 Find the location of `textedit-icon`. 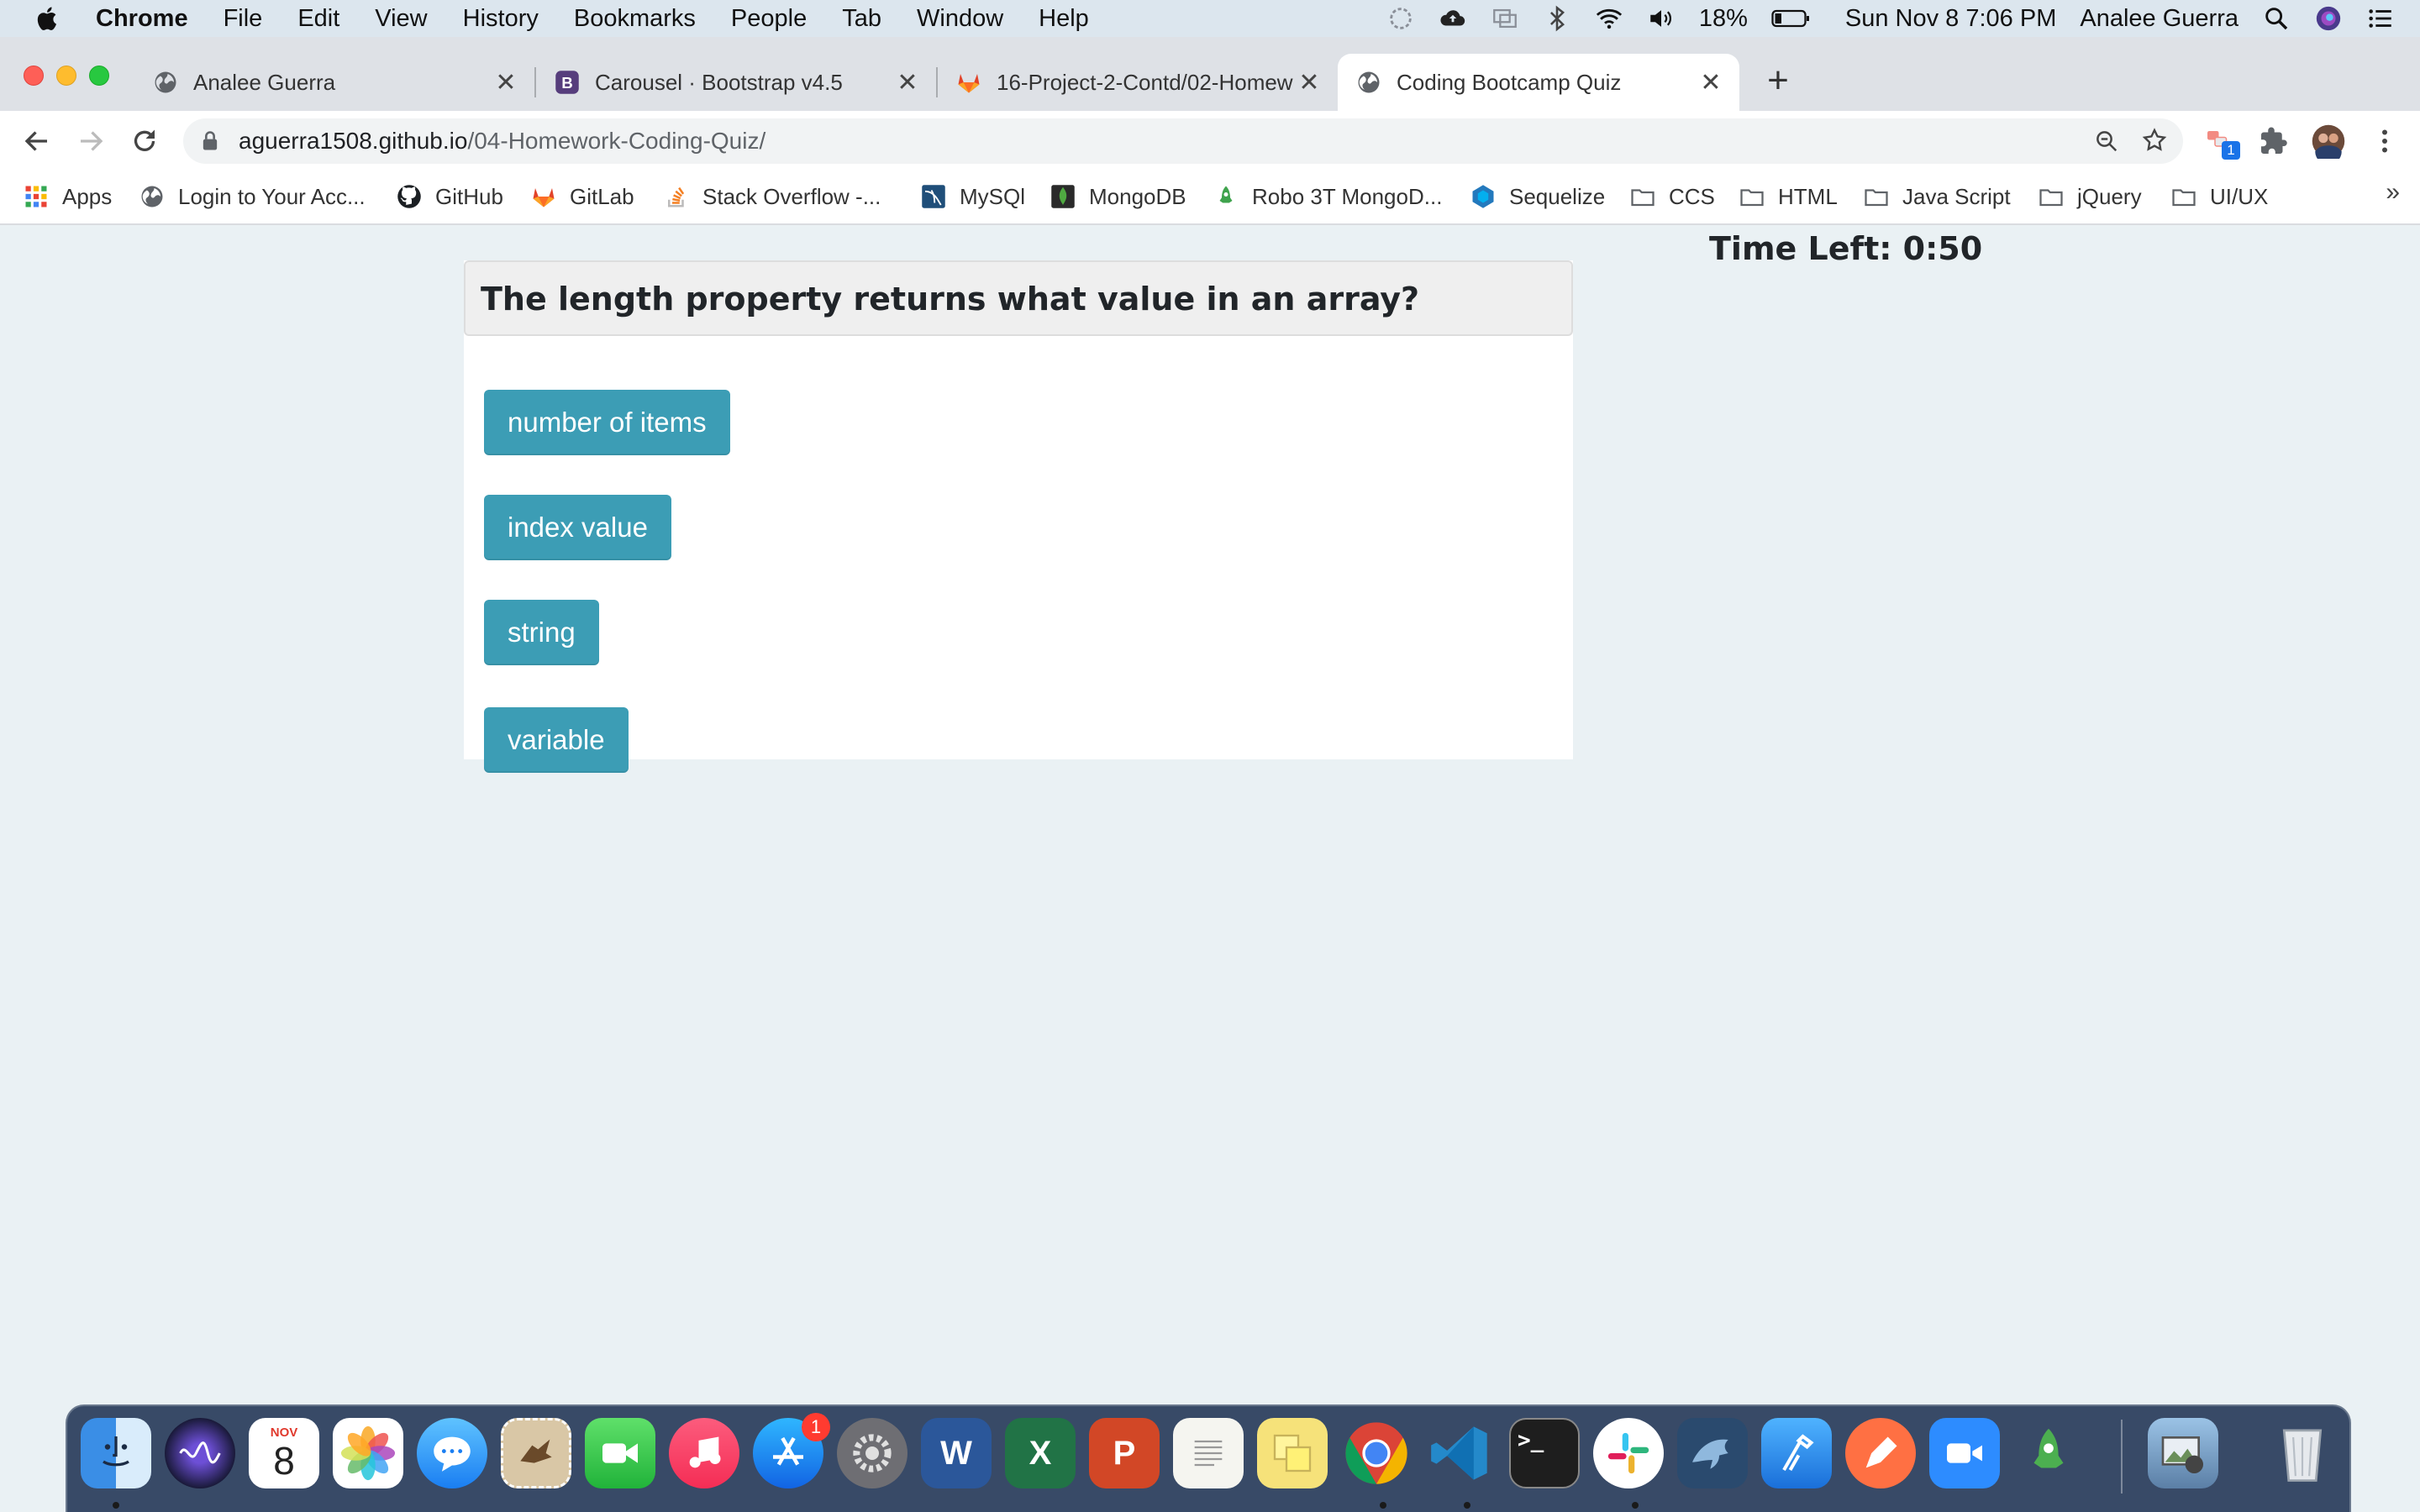

textedit-icon is located at coordinates (1208, 1453).